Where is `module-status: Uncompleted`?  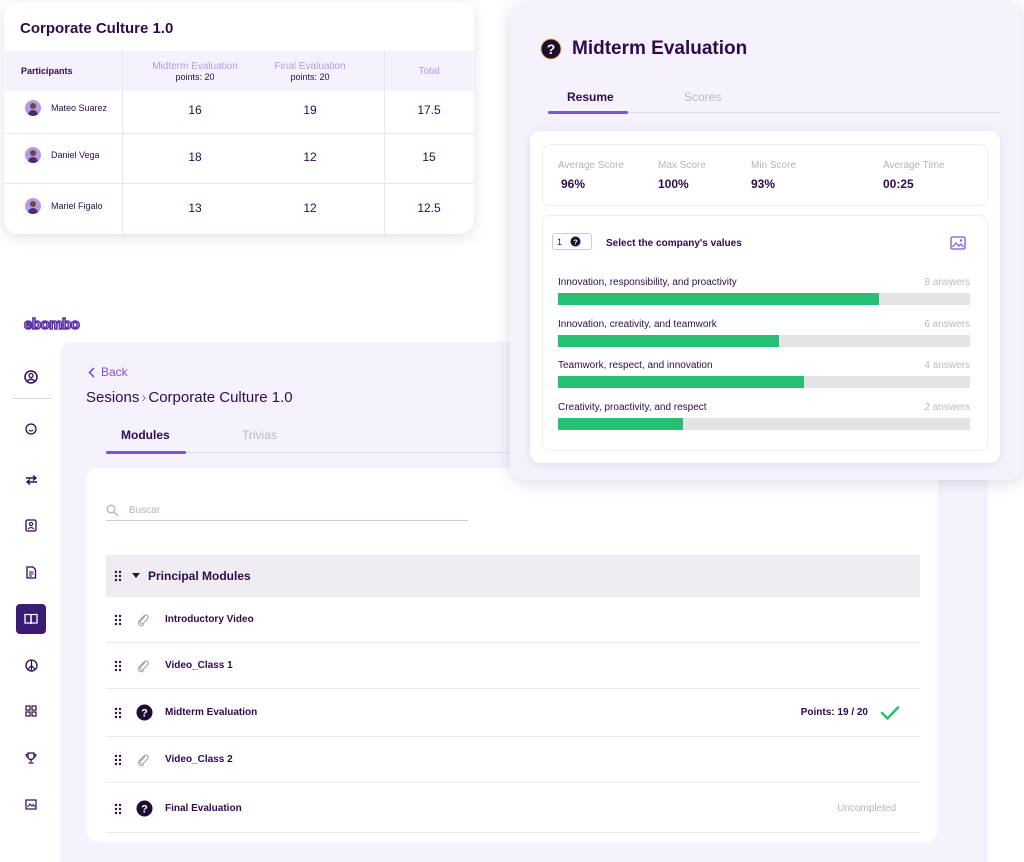 module-status: Uncompleted is located at coordinates (866, 808).